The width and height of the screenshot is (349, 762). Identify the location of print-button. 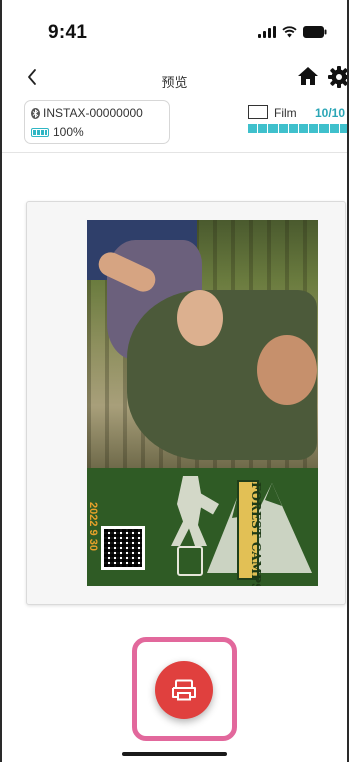
(184, 690).